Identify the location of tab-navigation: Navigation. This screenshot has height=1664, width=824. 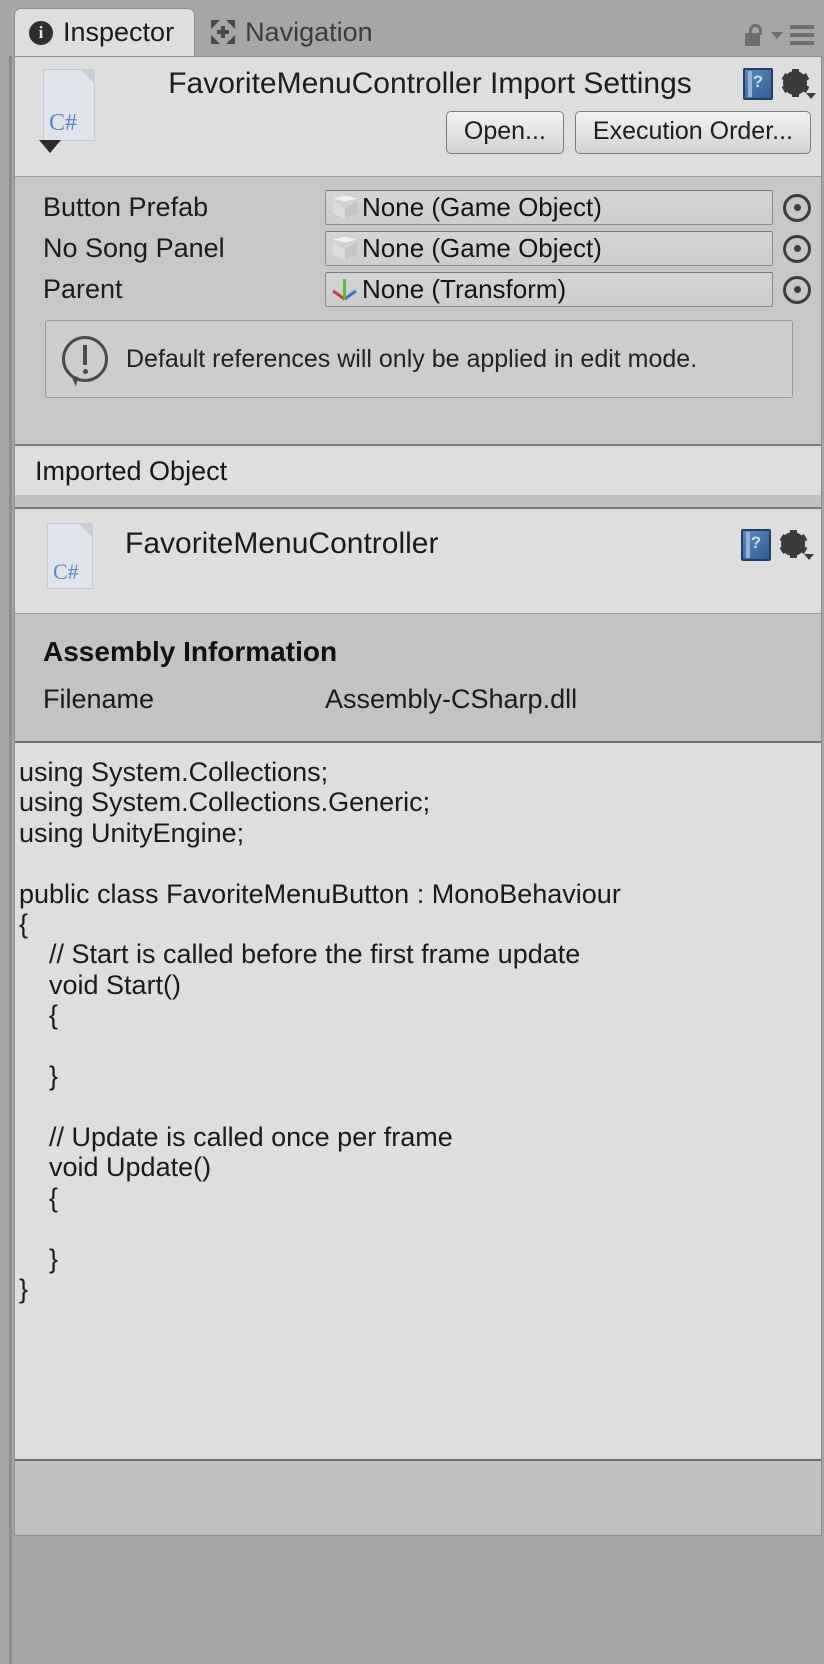
(294, 32).